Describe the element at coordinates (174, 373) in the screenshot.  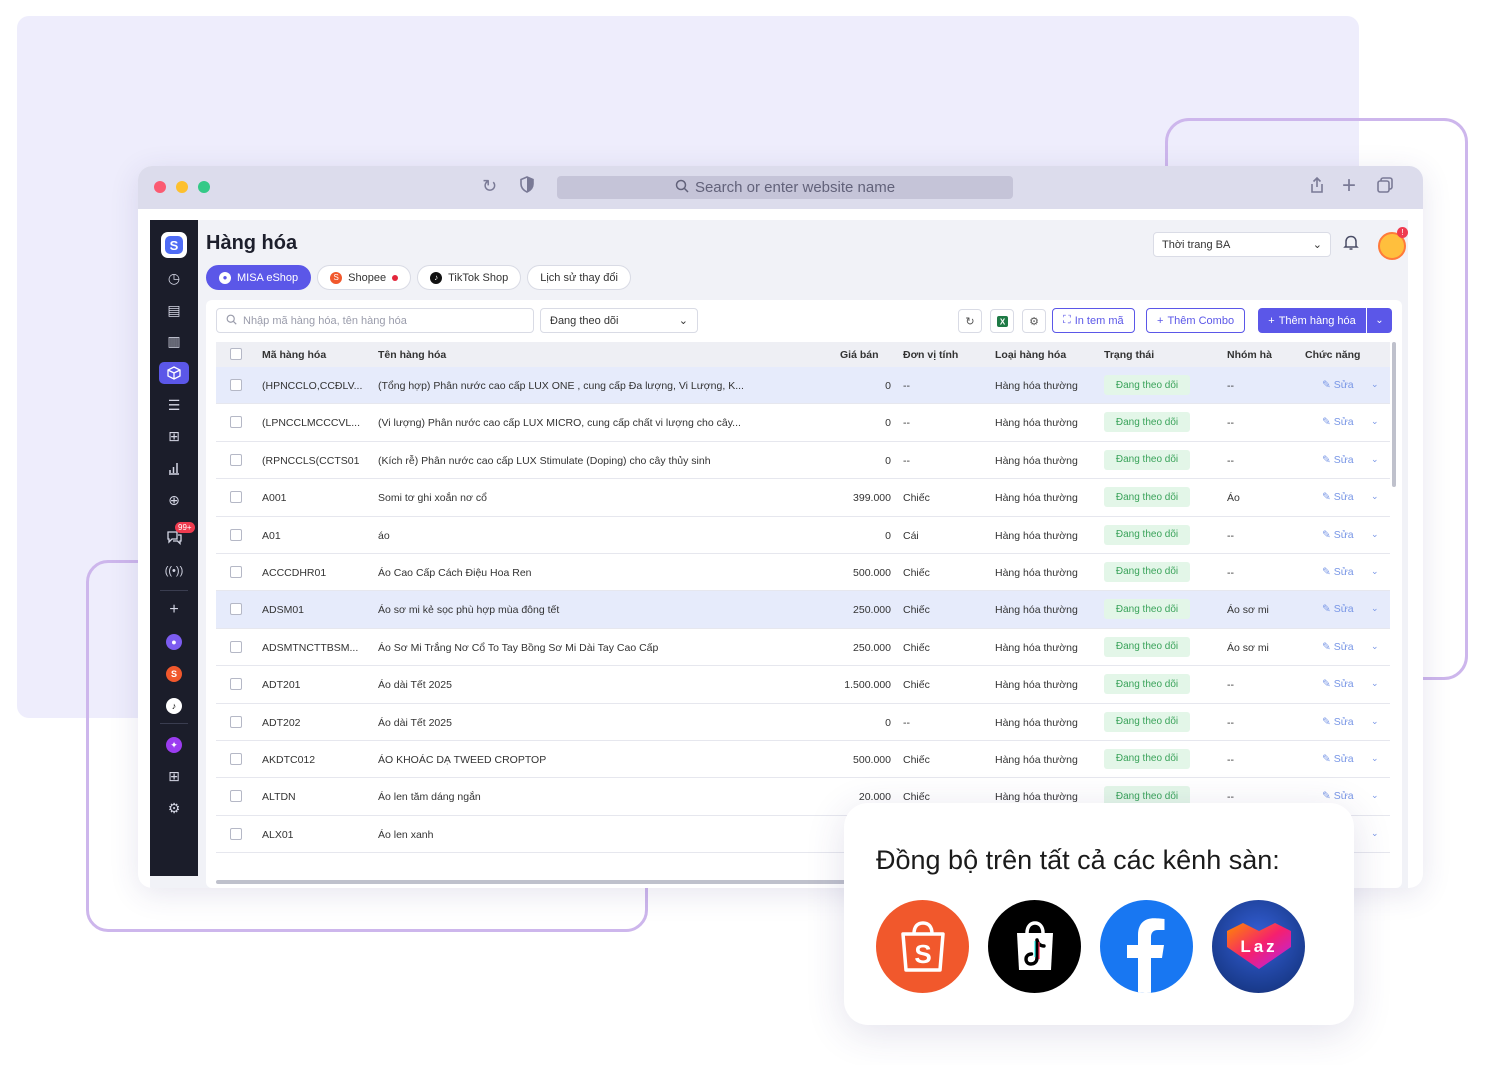
I see `products-icon` at that location.